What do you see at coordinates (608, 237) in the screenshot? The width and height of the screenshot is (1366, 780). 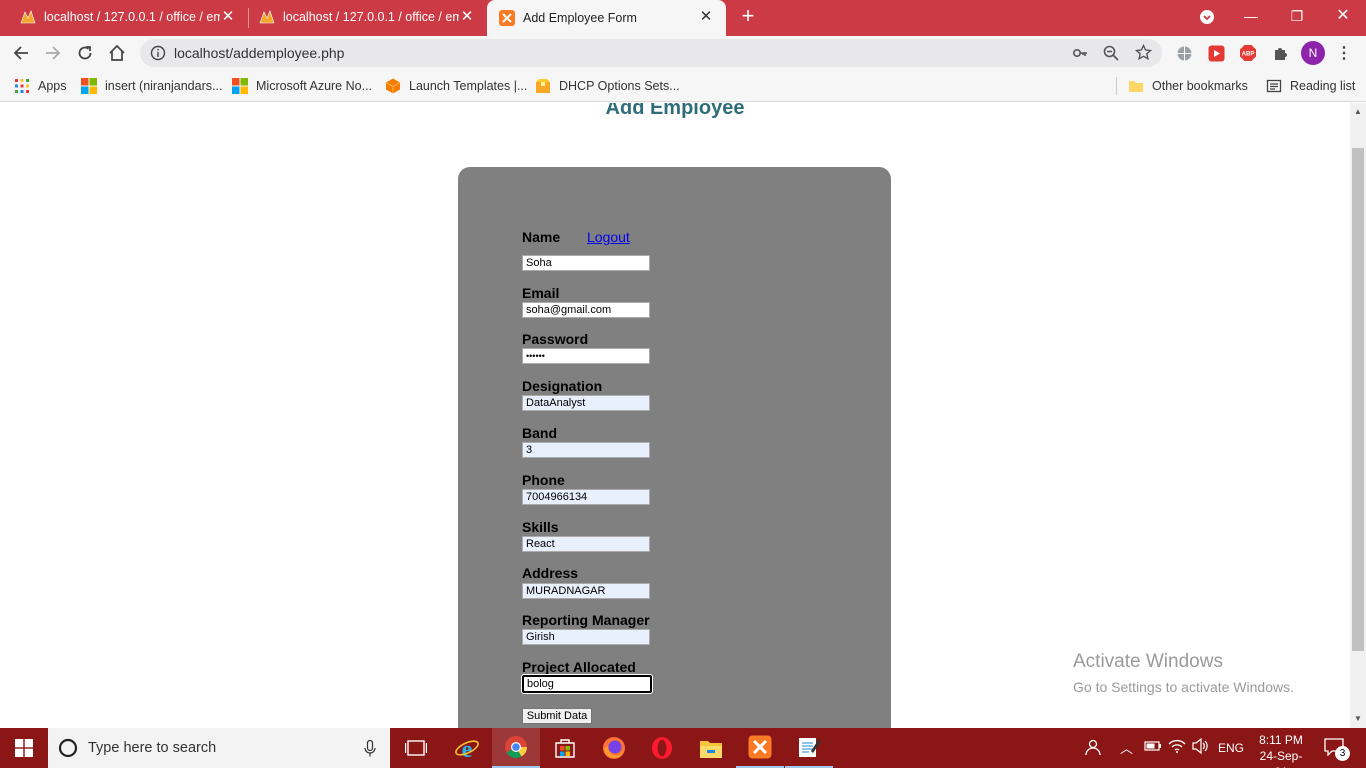 I see `logout-link: Logout` at bounding box center [608, 237].